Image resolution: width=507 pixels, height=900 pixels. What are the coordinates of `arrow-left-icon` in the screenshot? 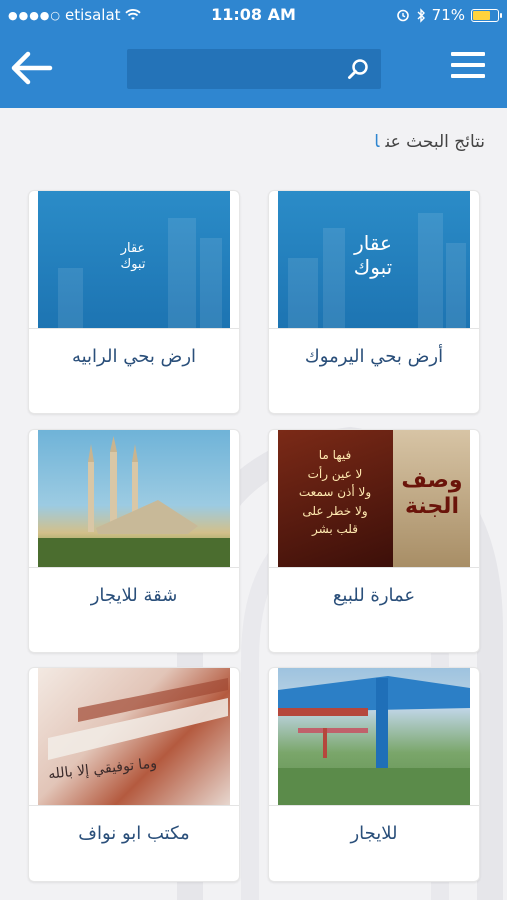 It's located at (32, 68).